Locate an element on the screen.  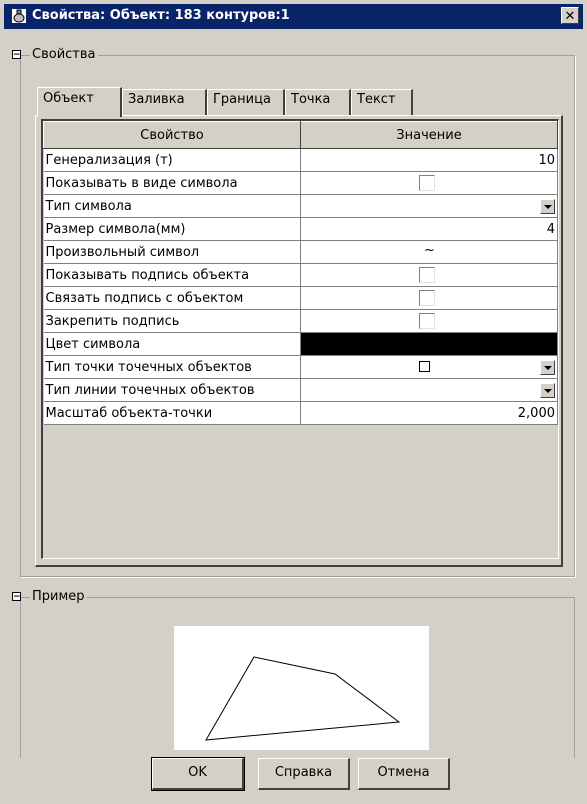
table-row: Размер символа(мм) 4 is located at coordinates (300, 229).